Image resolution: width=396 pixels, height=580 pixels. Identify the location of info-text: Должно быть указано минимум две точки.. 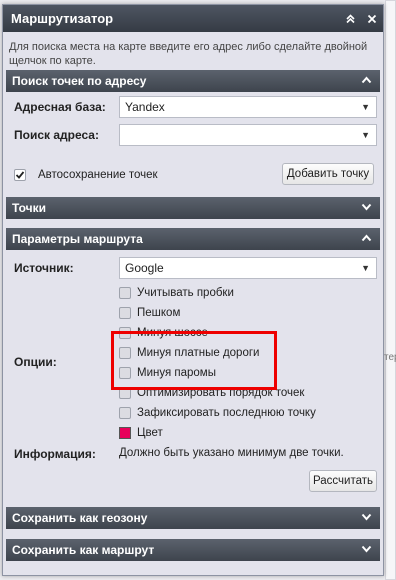
(231, 453).